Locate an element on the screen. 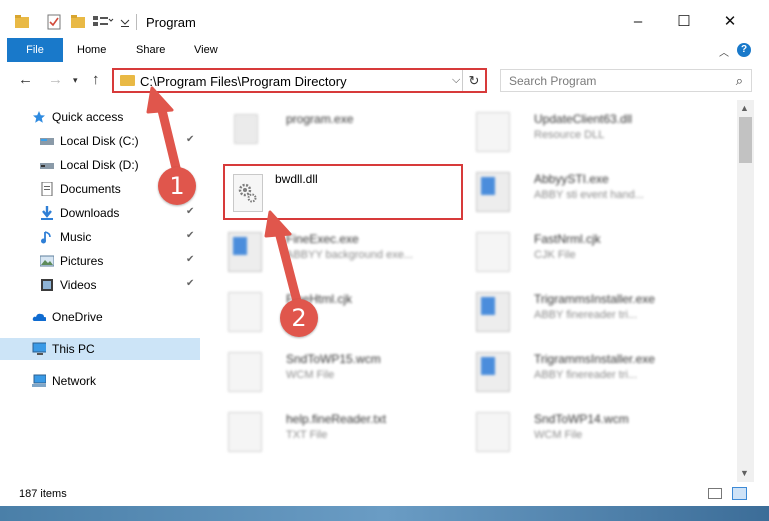  file-description: CJK File is located at coordinates (555, 255).